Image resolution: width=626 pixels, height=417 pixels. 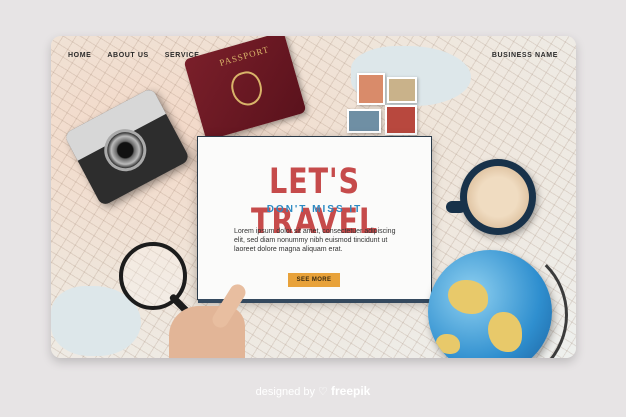 What do you see at coordinates (207, 332) in the screenshot?
I see `hand-photo` at bounding box center [207, 332].